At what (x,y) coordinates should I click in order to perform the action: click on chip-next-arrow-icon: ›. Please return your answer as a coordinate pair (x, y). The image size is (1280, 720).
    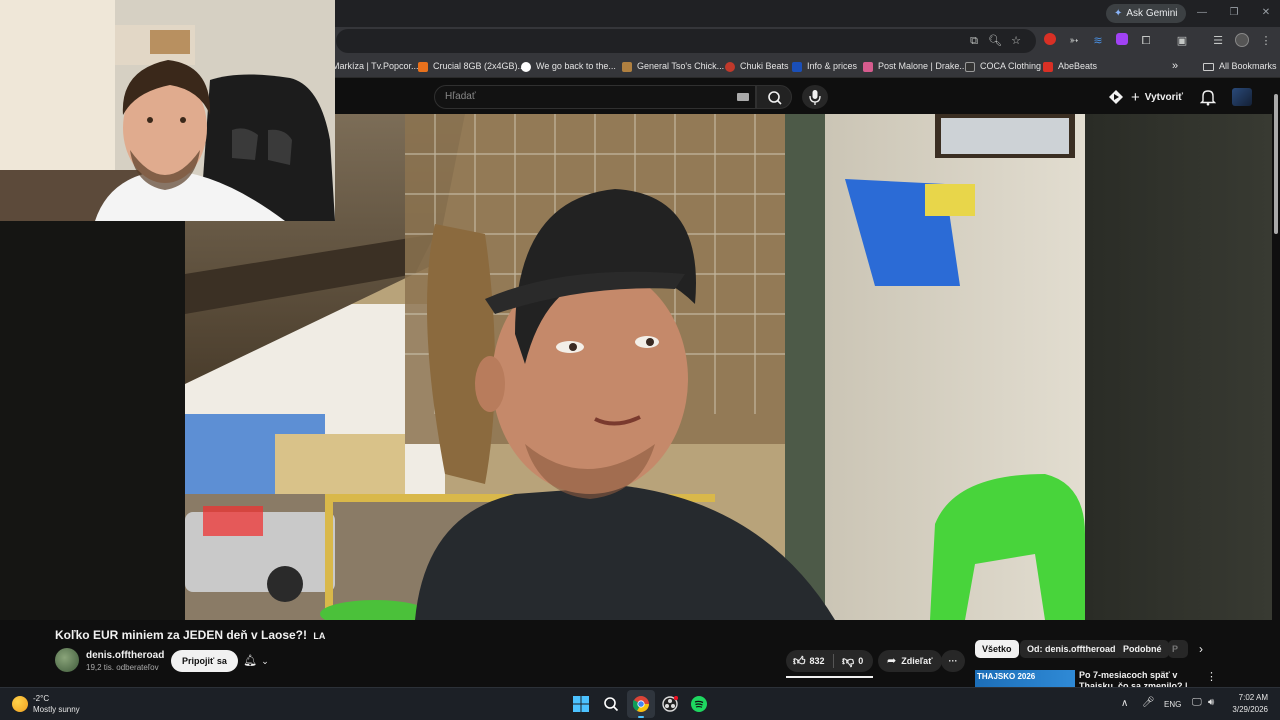
    Looking at the image, I should click on (1201, 649).